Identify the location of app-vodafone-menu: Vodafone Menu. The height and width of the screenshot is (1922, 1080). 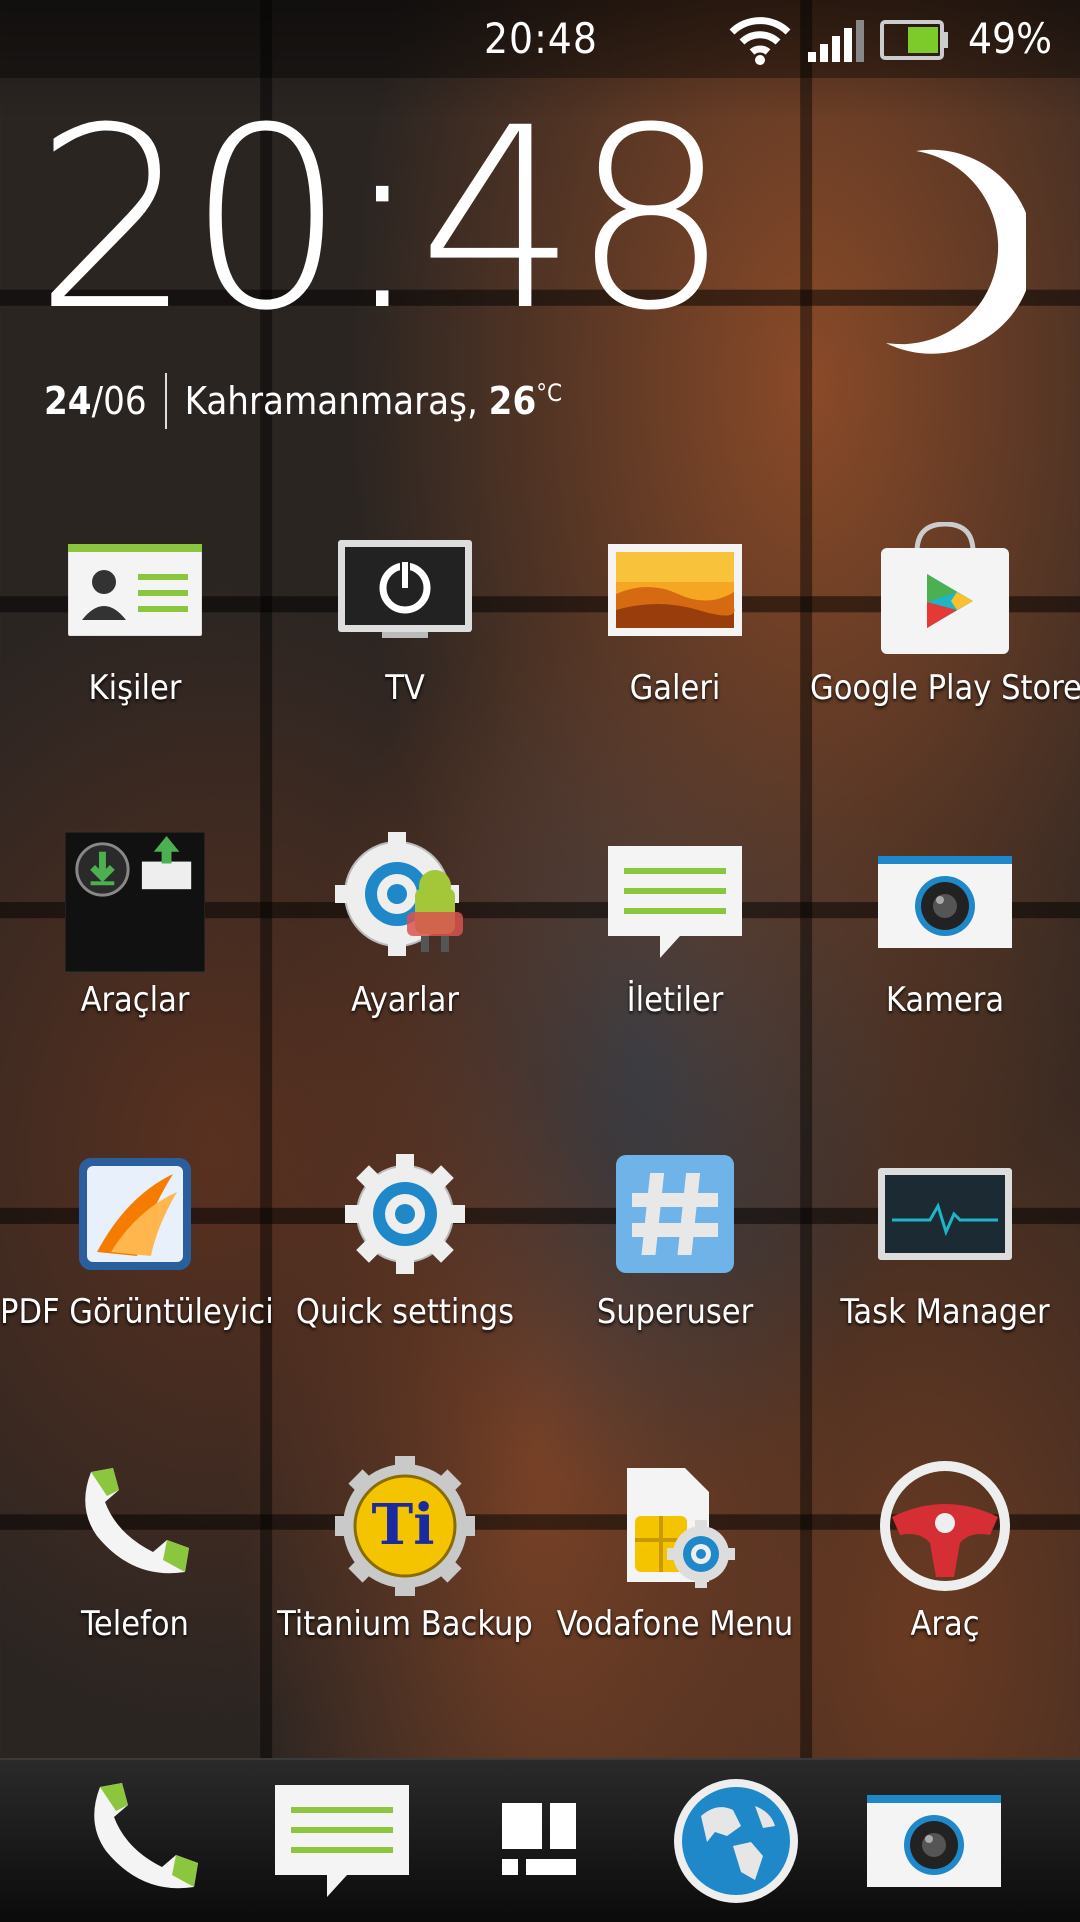
(675, 1576).